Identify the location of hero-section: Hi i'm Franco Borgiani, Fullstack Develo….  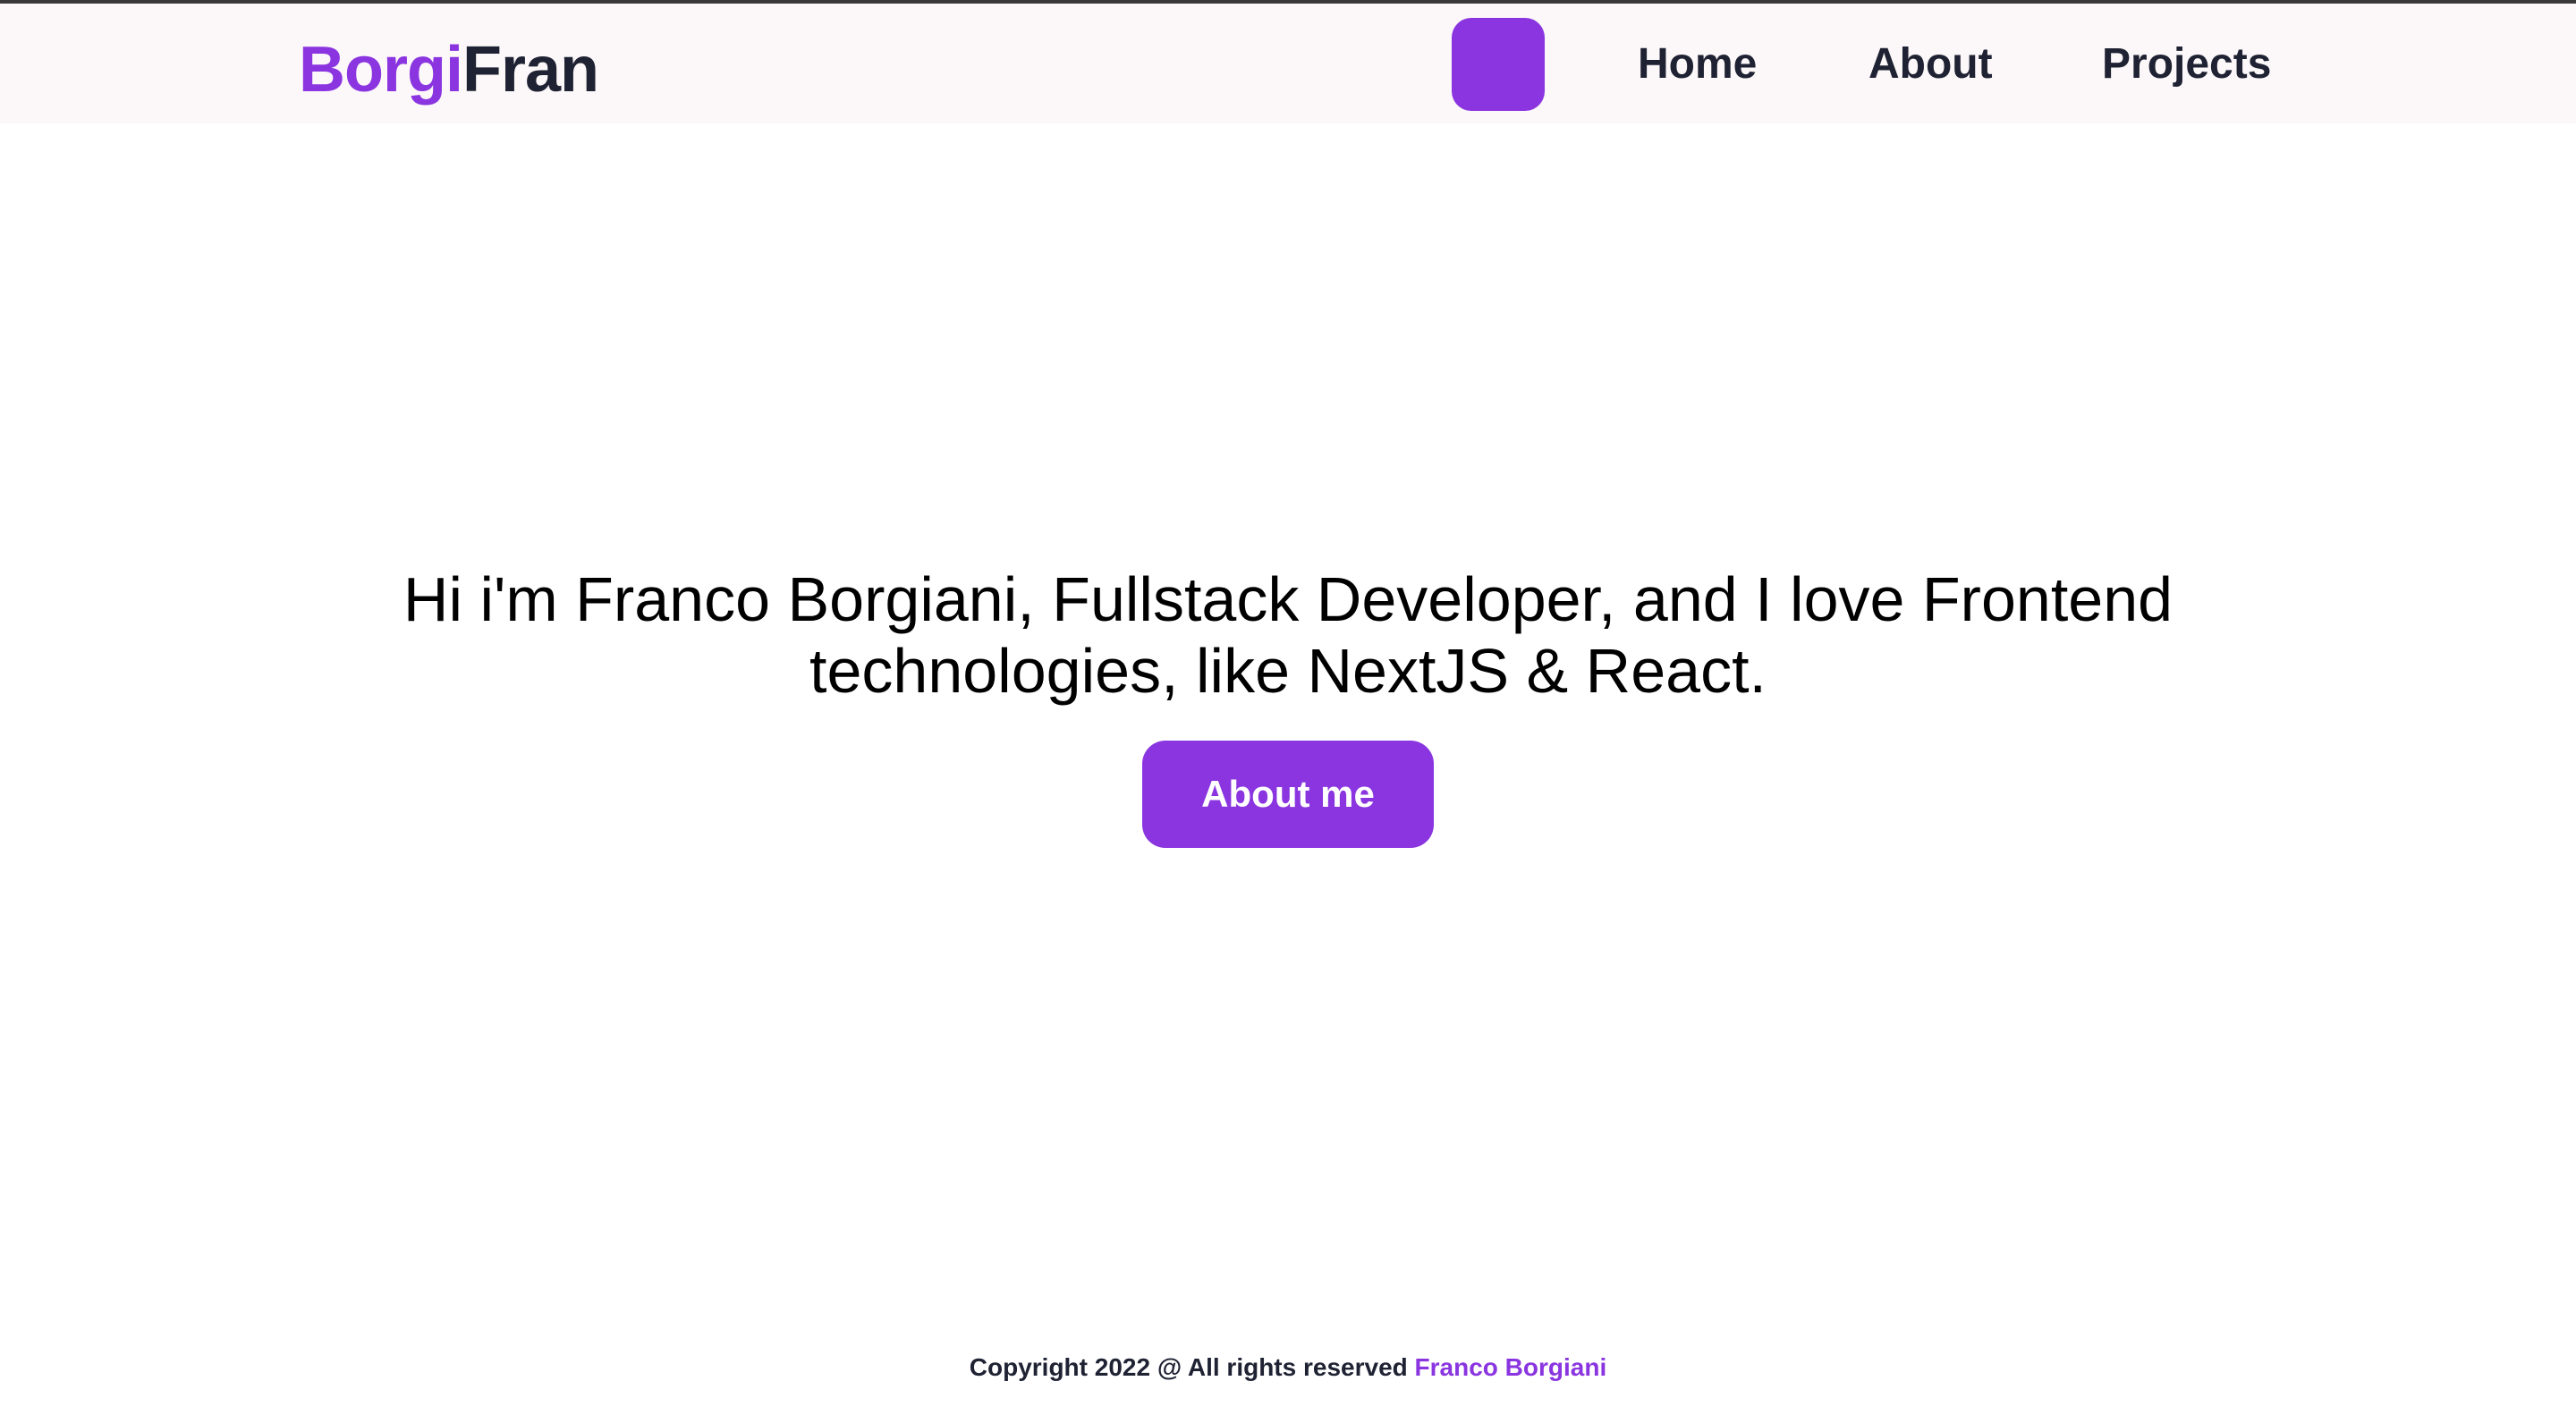
(1288, 635).